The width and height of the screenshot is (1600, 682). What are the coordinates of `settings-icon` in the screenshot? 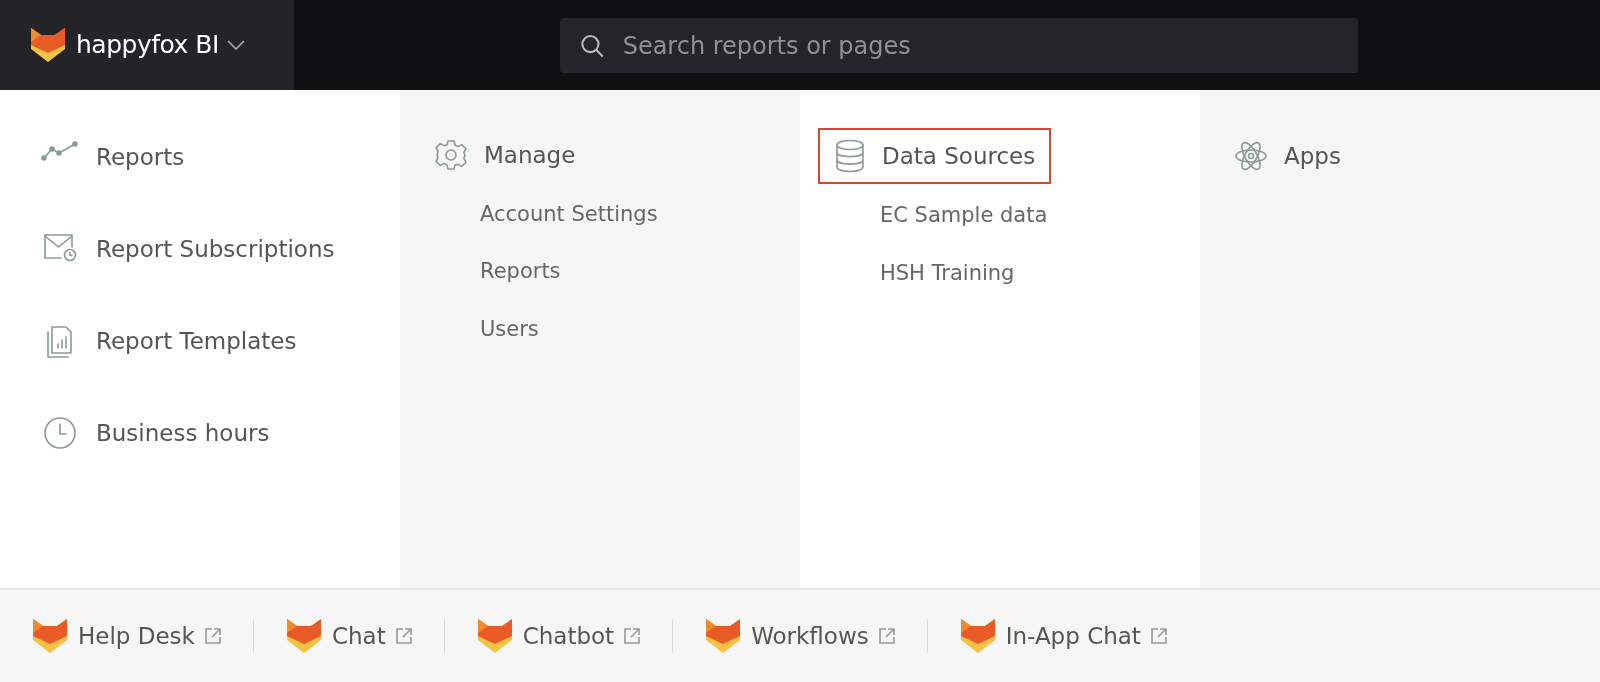 It's located at (451, 155).